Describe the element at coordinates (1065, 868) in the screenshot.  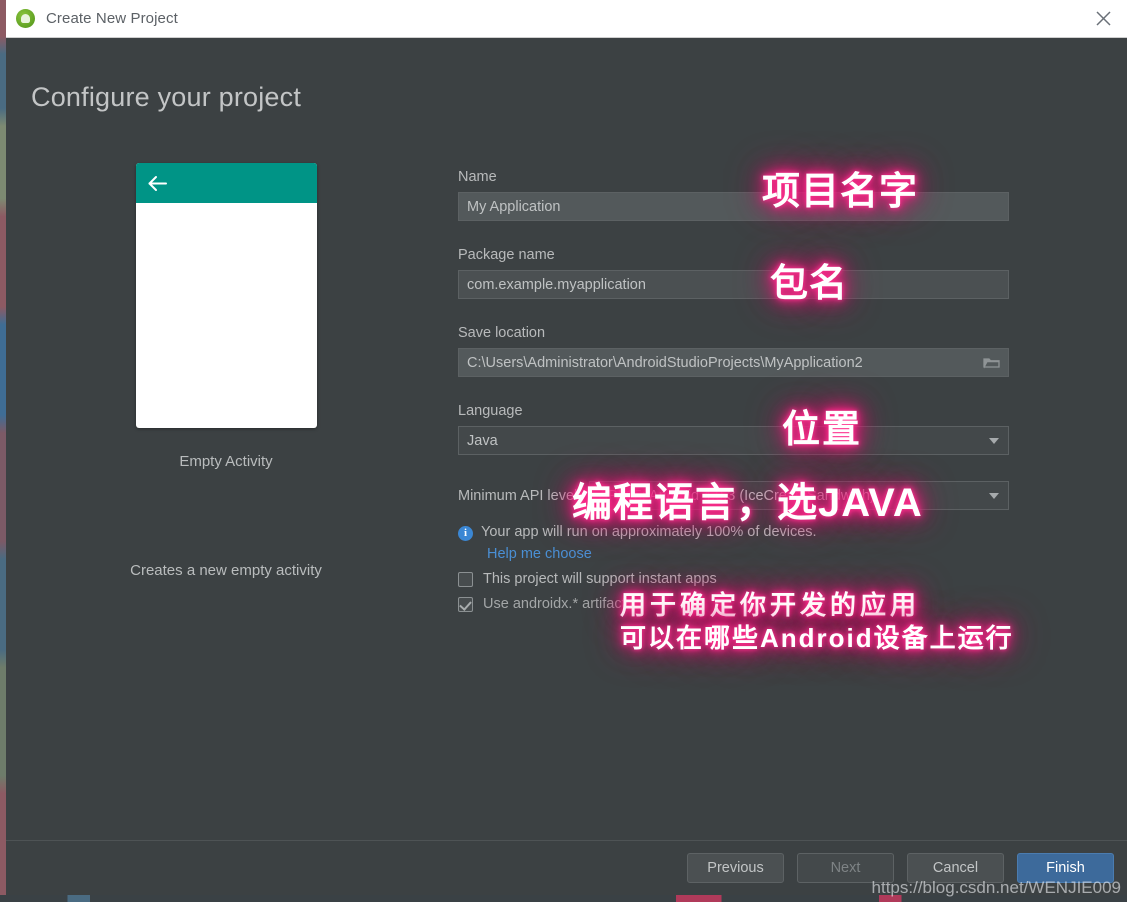
I see `finish-button: Finish` at that location.